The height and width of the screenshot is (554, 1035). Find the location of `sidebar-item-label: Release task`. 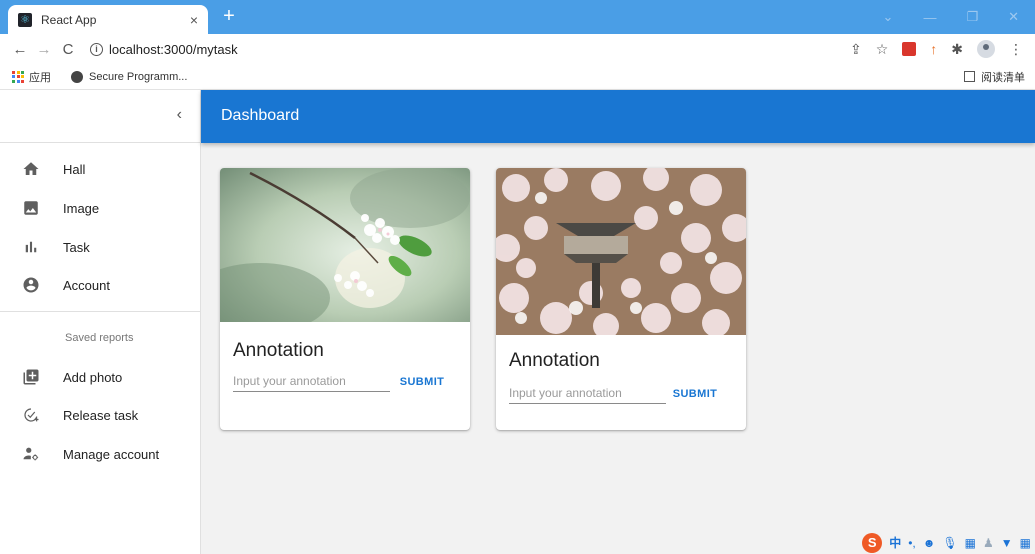

sidebar-item-label: Release task is located at coordinates (101, 415).